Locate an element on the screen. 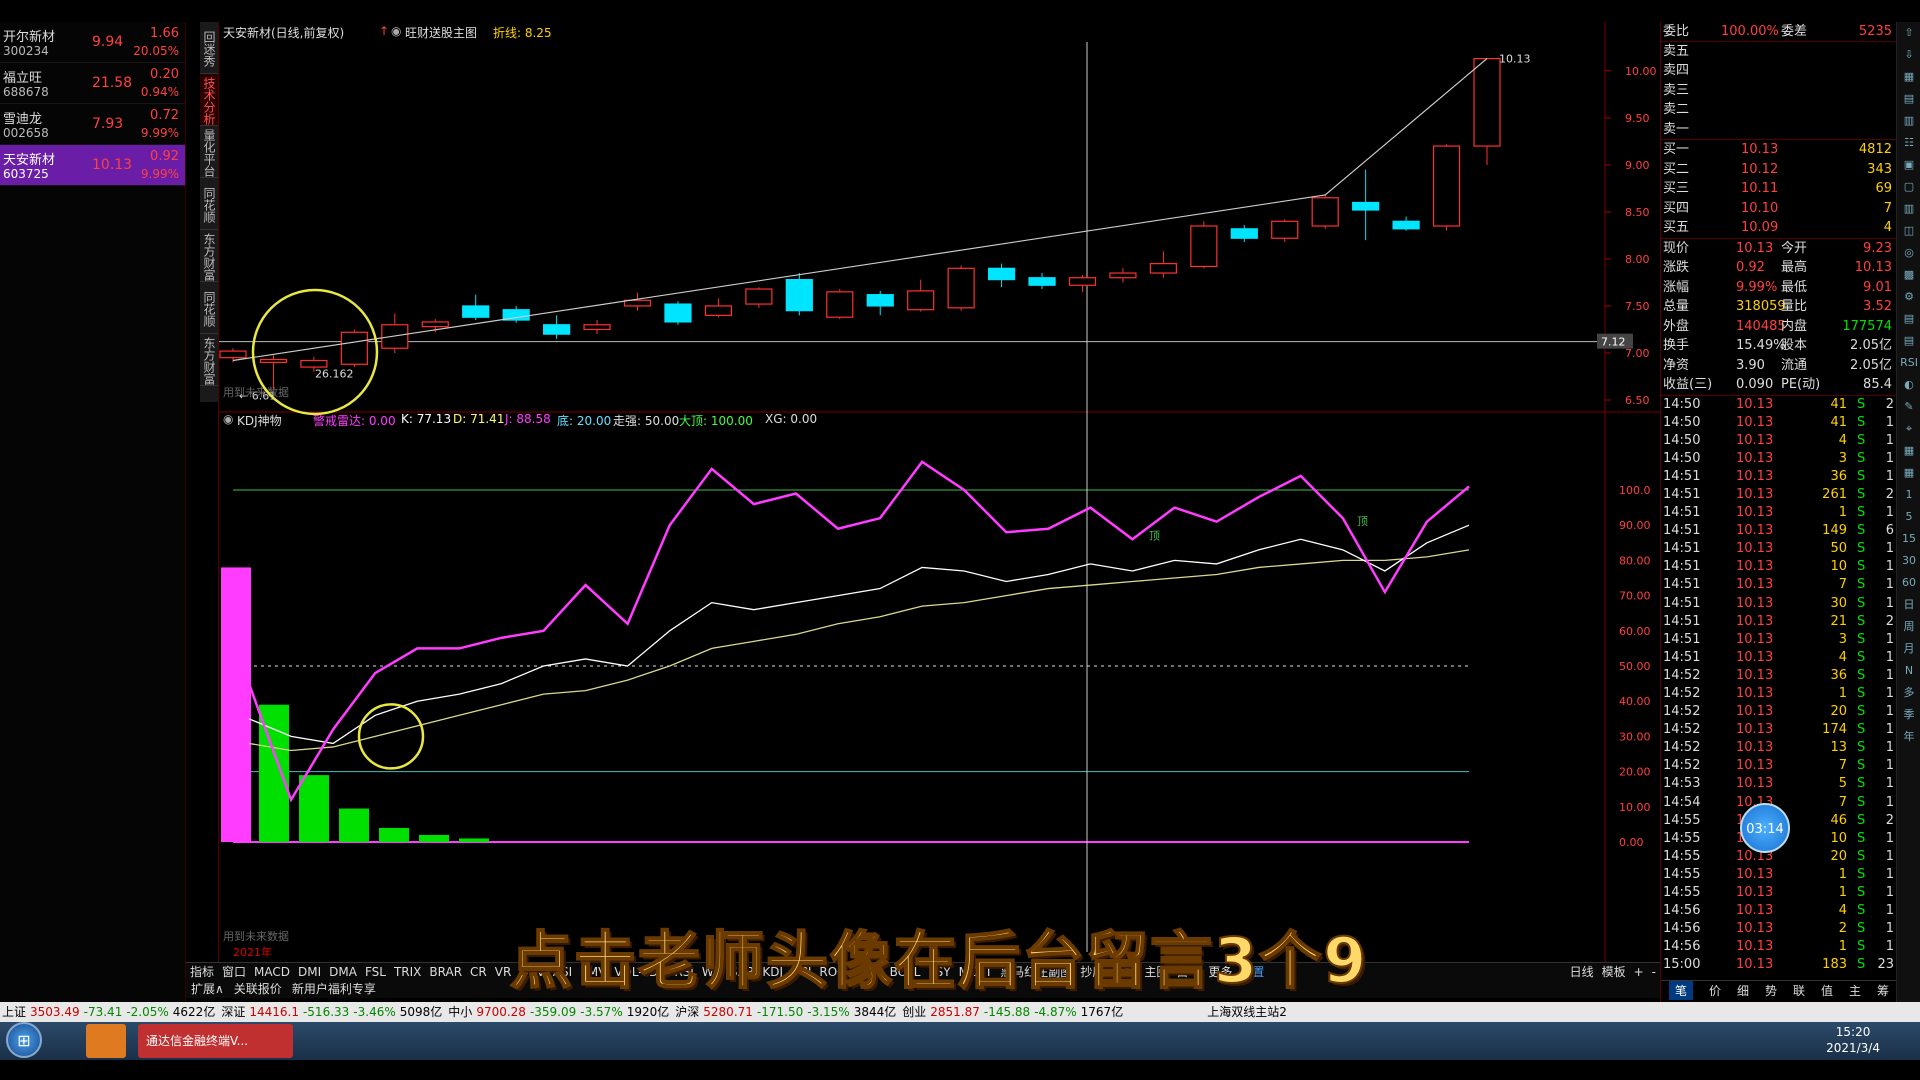 The image size is (1920, 1080). tick-row: 14:50 10.13 3 S 1 is located at coordinates (1778, 459).